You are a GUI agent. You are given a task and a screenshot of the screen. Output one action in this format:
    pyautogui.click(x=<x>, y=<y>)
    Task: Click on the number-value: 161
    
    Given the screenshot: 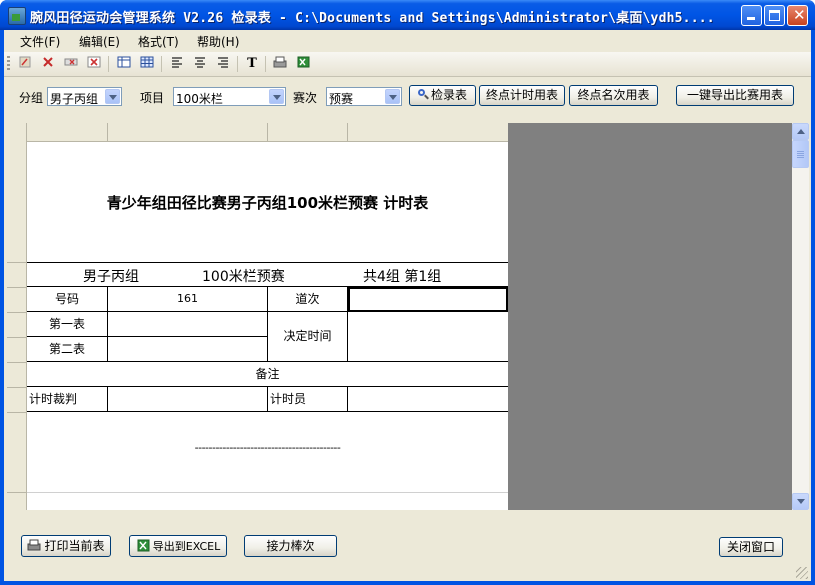 What is the action you would take?
    pyautogui.click(x=188, y=299)
    